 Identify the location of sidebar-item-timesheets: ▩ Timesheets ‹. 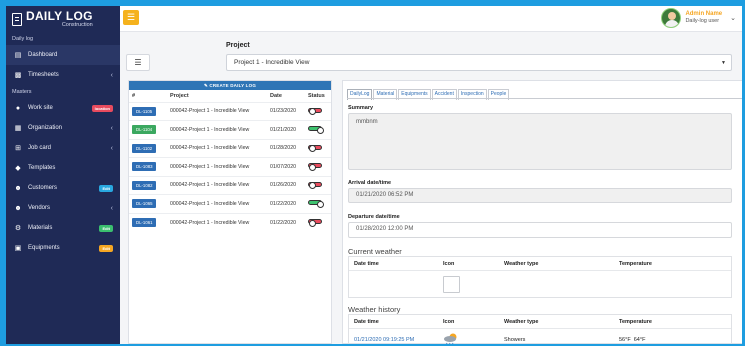
(63, 75).